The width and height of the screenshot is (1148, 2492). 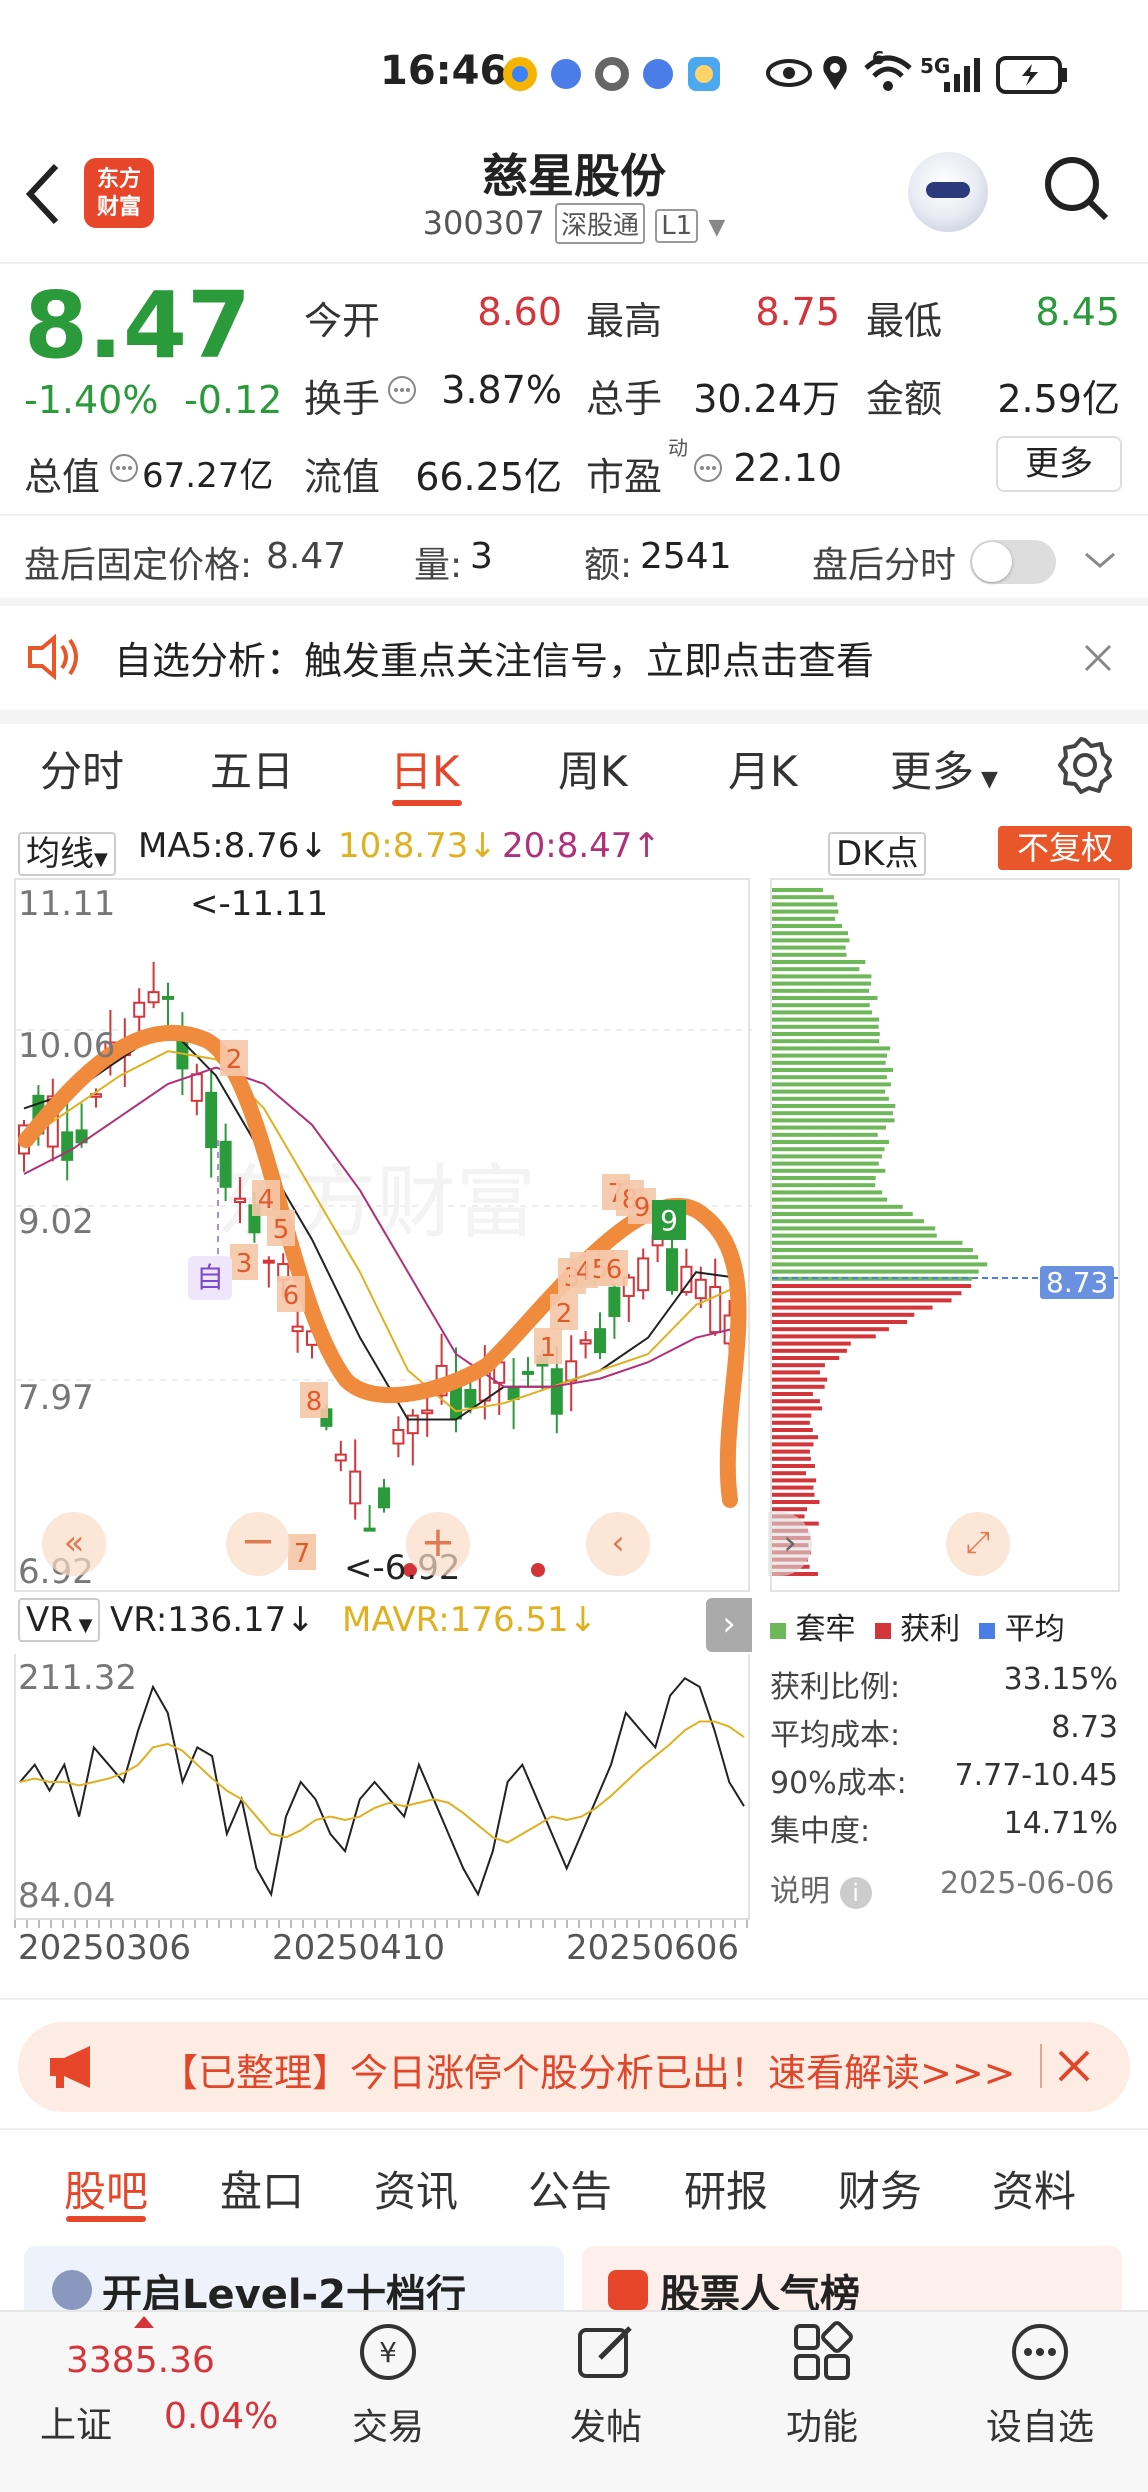 I want to click on x-date-label: 20250606, so click(x=653, y=1948).